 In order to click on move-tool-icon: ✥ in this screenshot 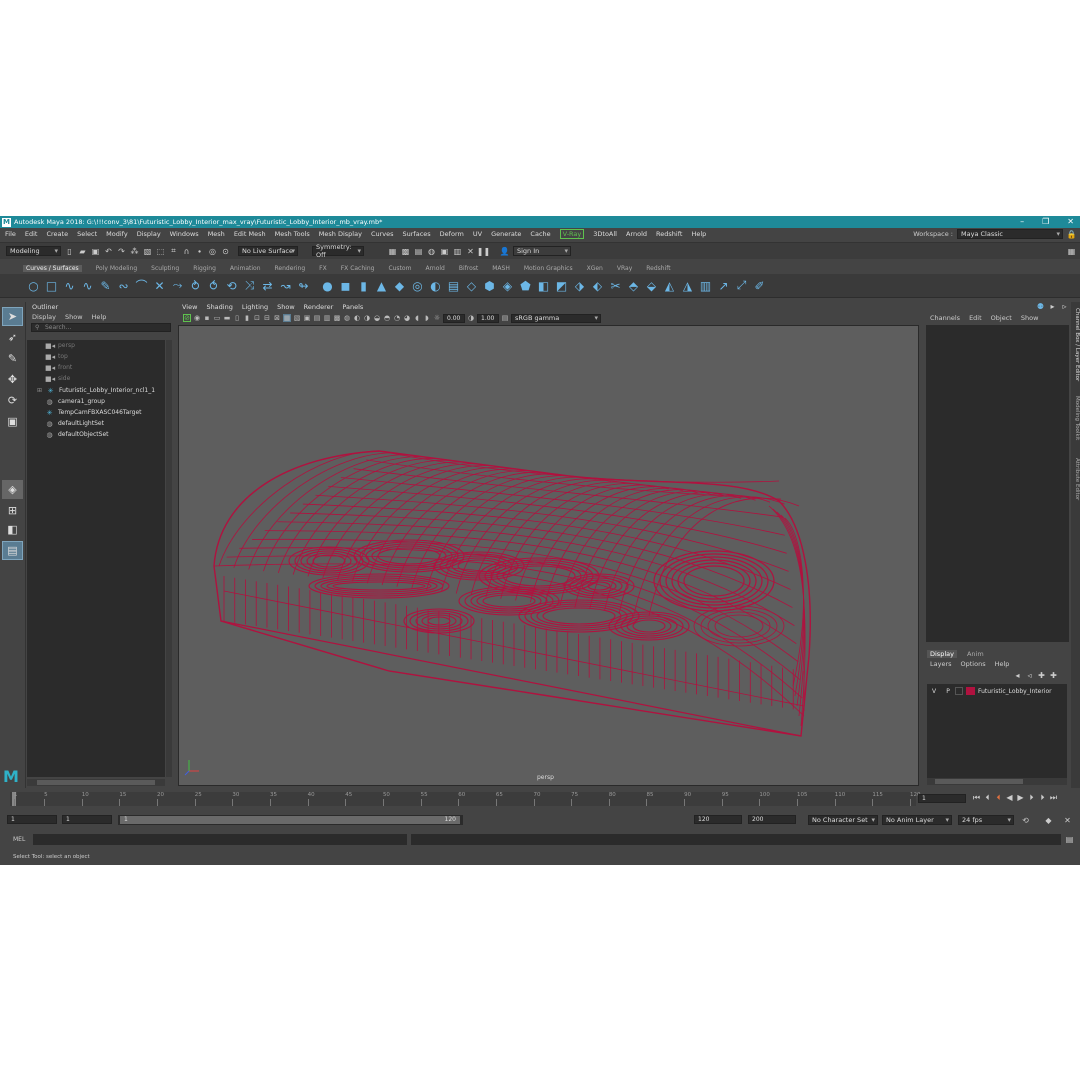, I will do `click(12, 379)`.